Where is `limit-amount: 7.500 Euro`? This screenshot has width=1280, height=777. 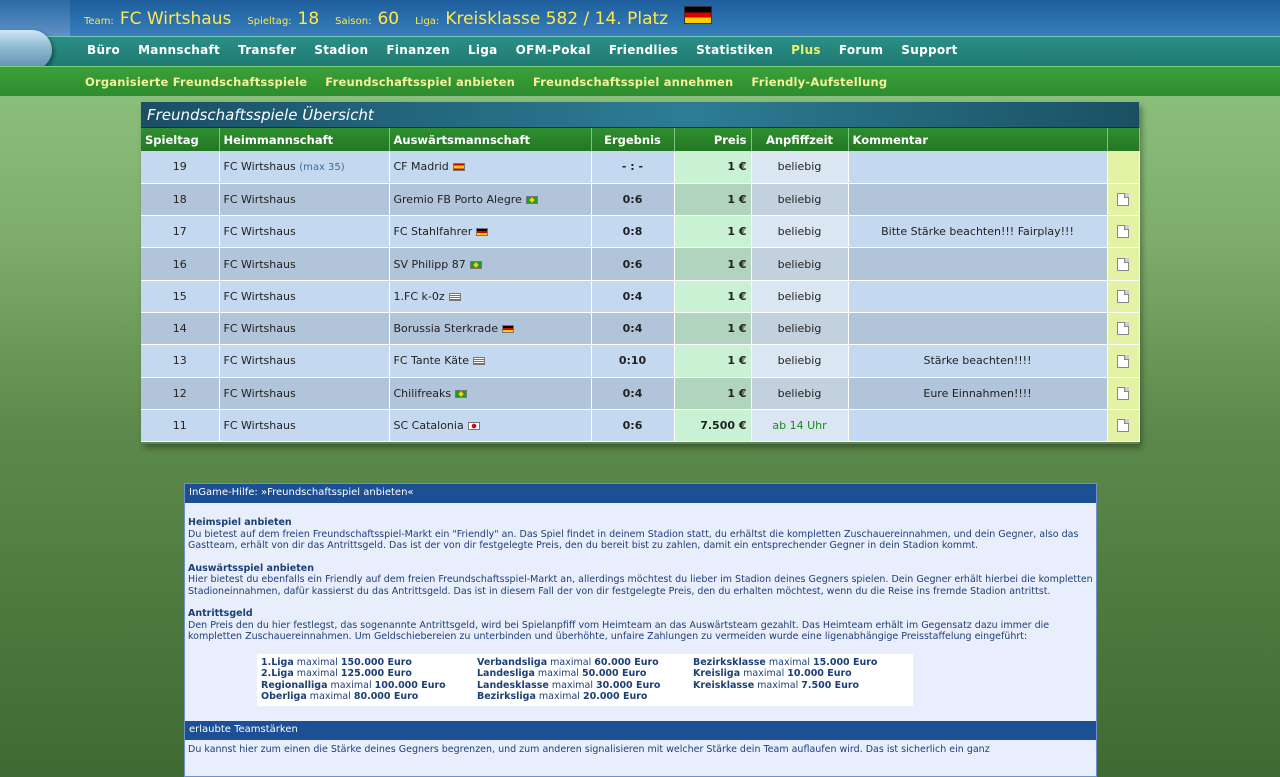
limit-amount: 7.500 Euro is located at coordinates (830, 685).